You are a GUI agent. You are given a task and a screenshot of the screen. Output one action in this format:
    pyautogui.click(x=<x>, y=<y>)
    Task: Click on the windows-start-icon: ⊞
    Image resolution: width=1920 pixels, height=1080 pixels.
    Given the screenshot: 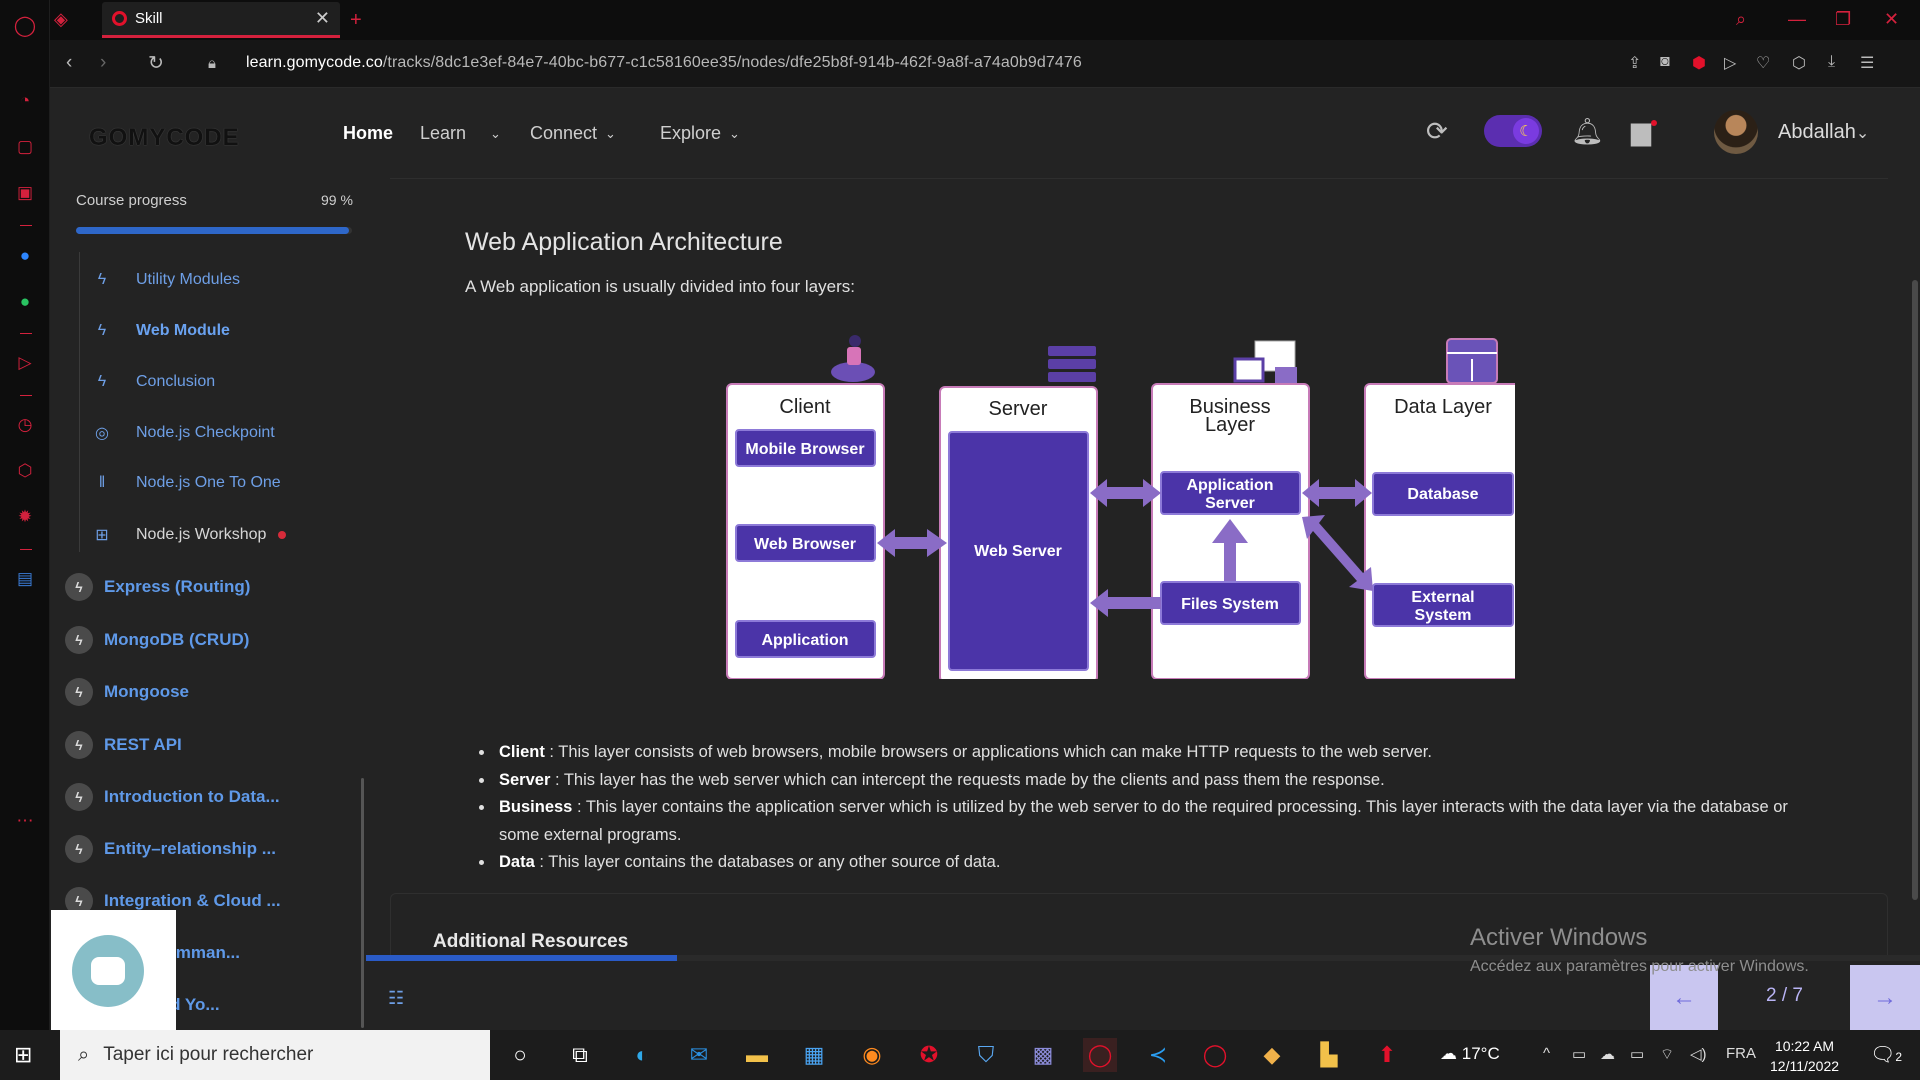 What is the action you would take?
    pyautogui.click(x=23, y=1055)
    